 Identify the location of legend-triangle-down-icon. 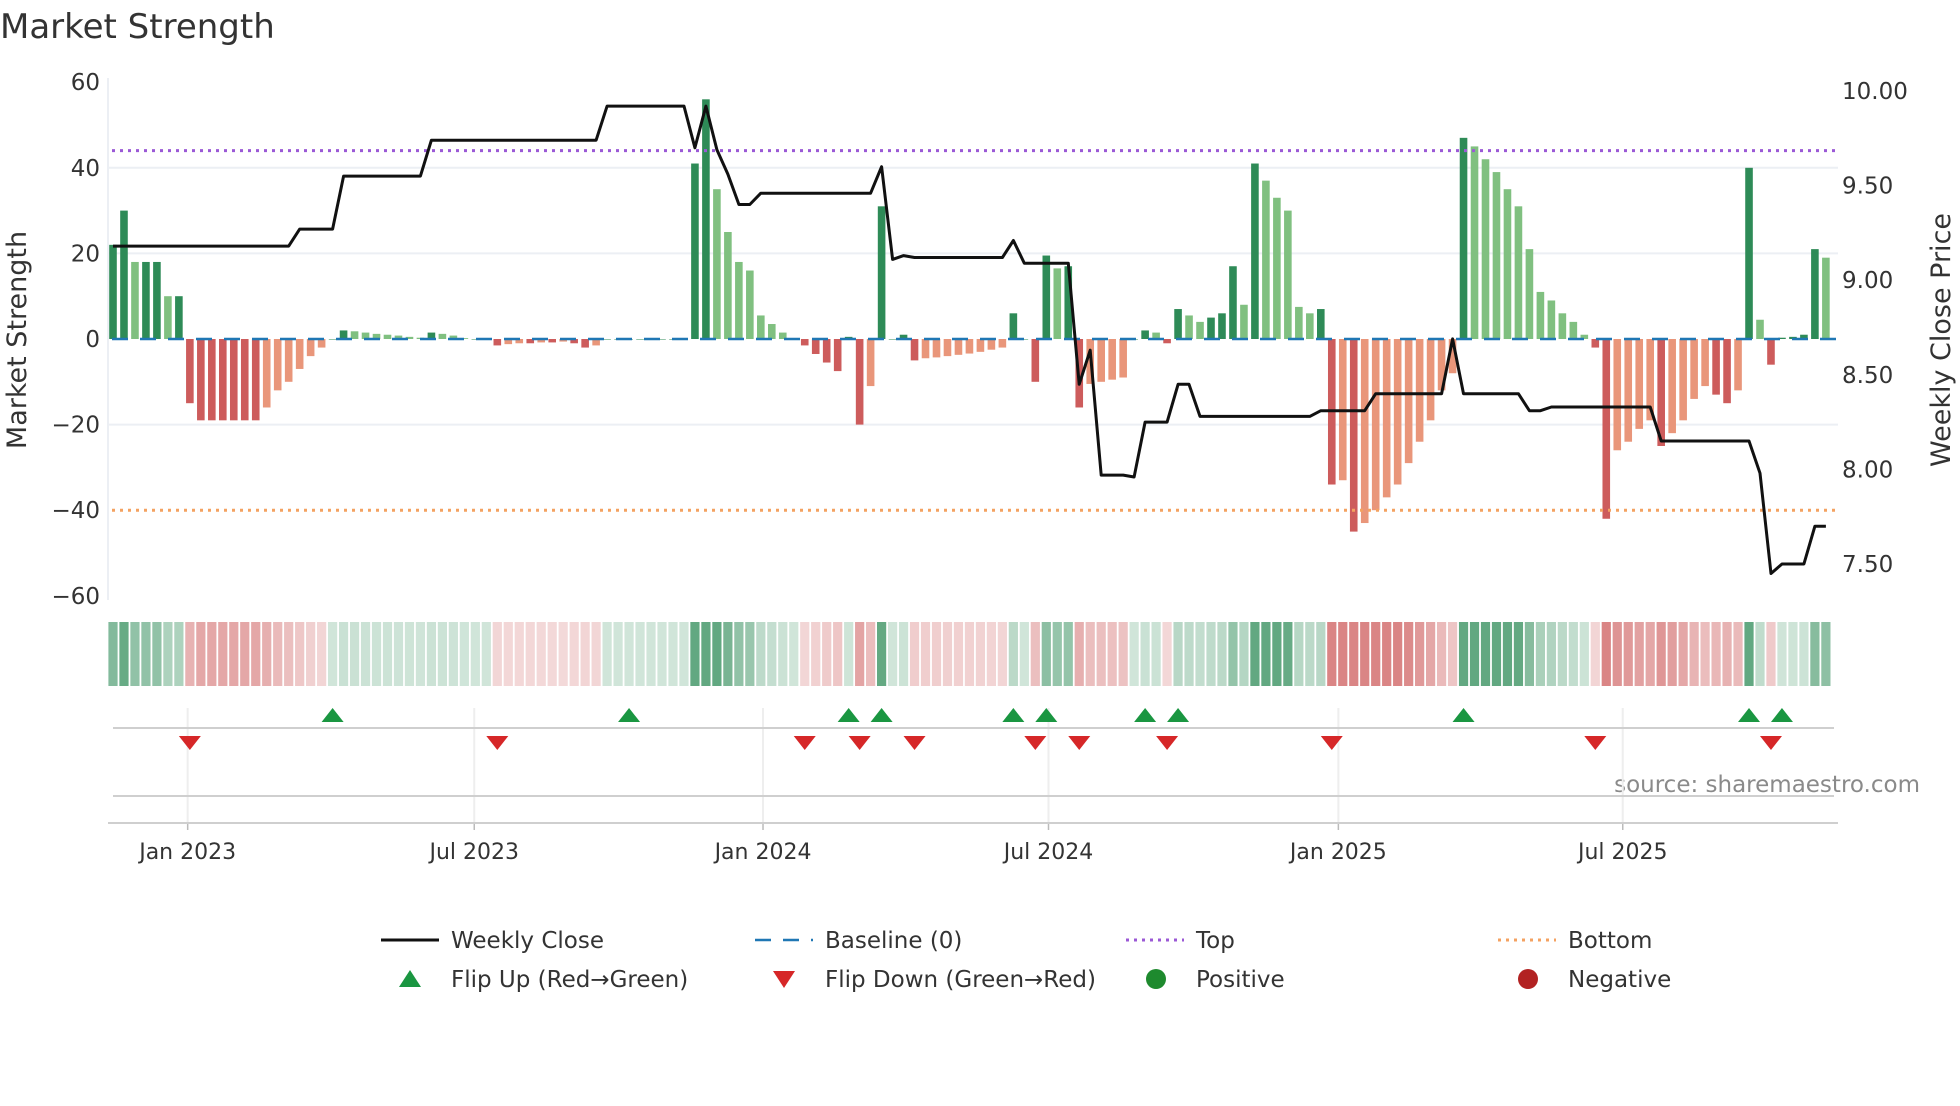
(784, 979).